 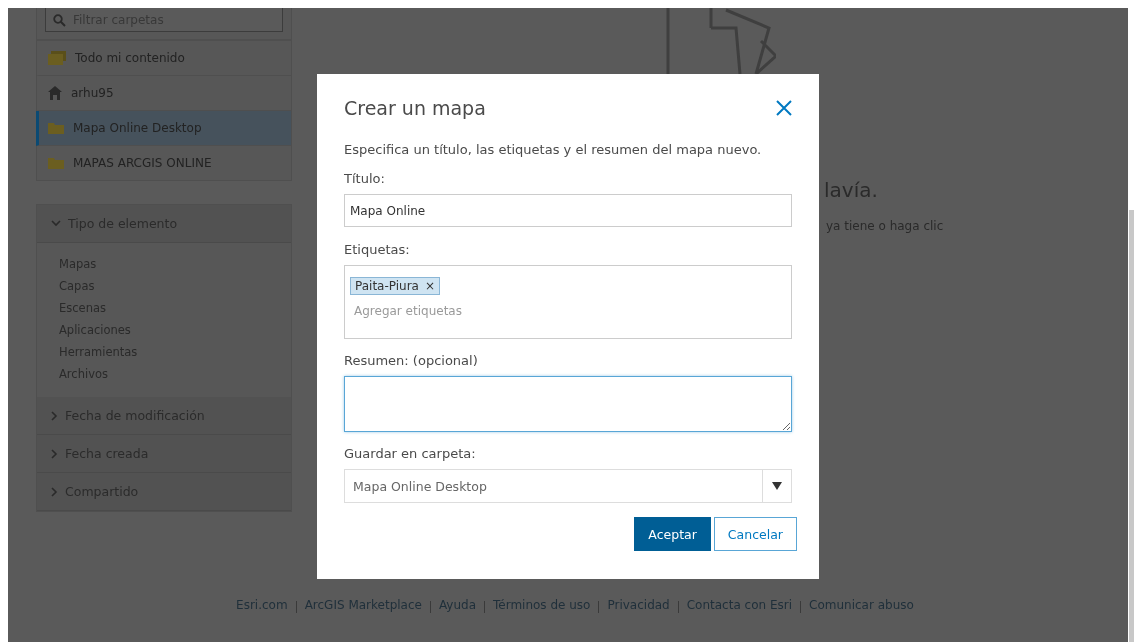 I want to click on footer-link: Términos de uso, so click(x=542, y=605).